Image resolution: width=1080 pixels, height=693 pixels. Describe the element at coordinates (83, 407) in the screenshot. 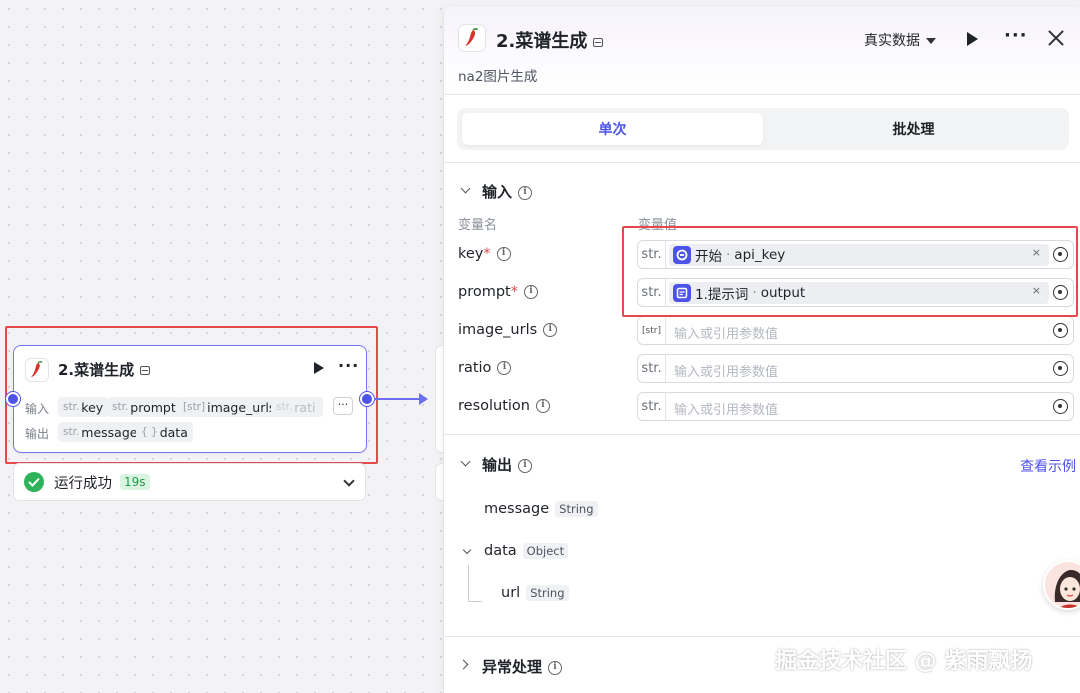

I see `node-input-chip: str. key` at that location.